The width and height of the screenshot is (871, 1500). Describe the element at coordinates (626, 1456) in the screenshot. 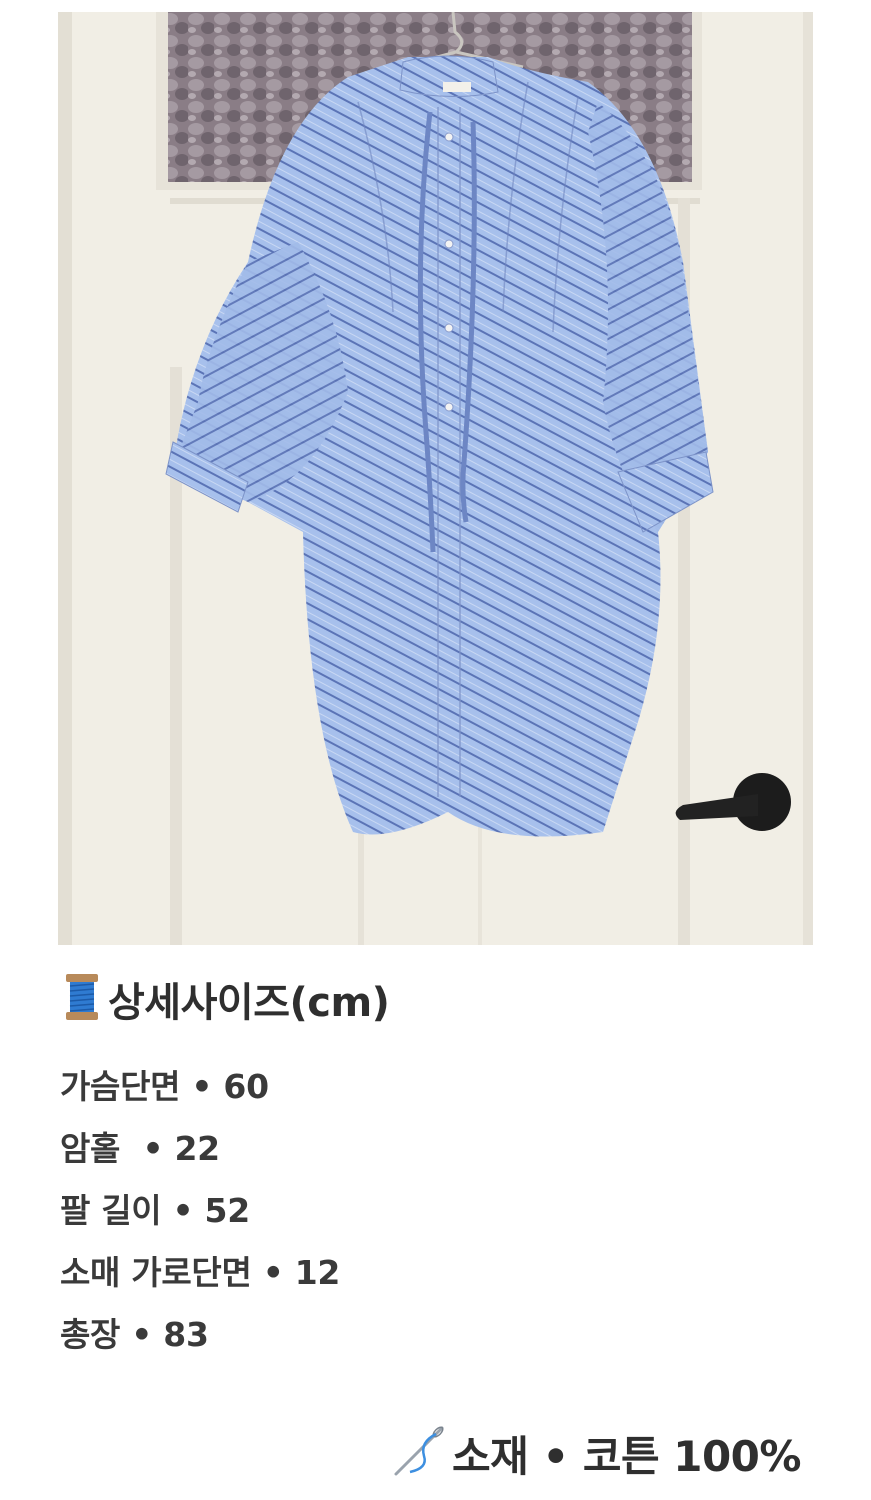

I see `material-label: 소재 • 코튼 100%` at that location.